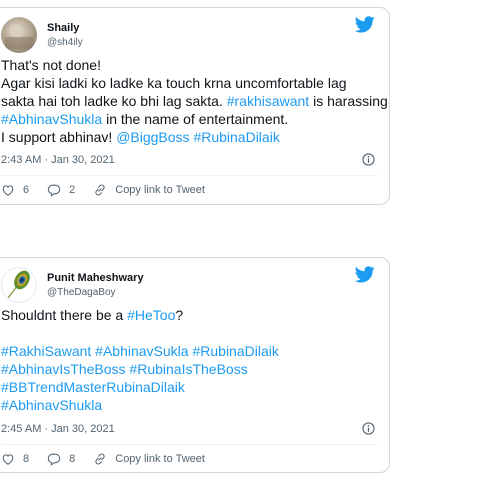 This screenshot has height=483, width=480. Describe the element at coordinates (58, 160) in the screenshot. I see `tweet-timestamp: 2:43 AM · Jan 30, 2021` at that location.